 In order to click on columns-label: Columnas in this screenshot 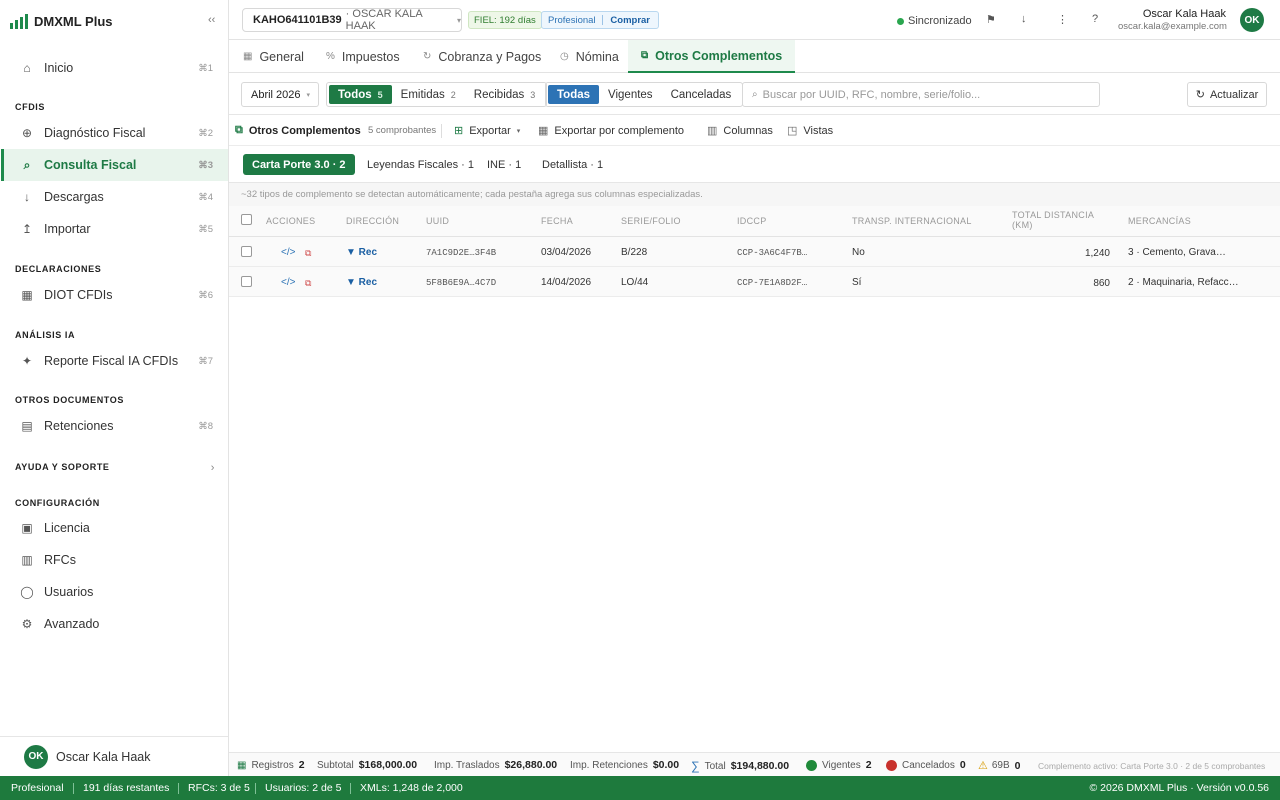, I will do `click(748, 130)`.